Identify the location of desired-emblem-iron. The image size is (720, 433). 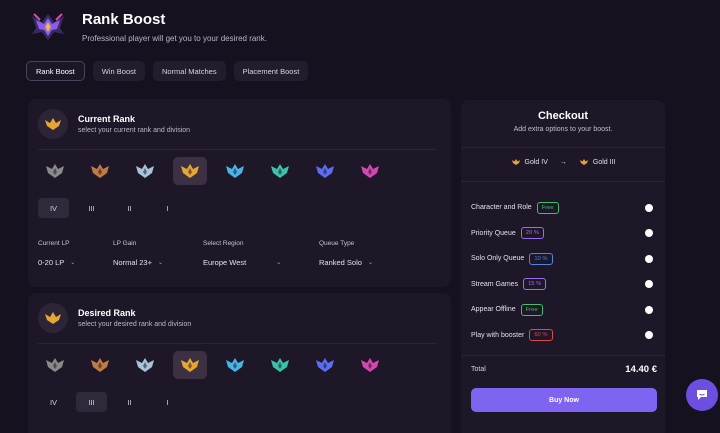
(55, 365).